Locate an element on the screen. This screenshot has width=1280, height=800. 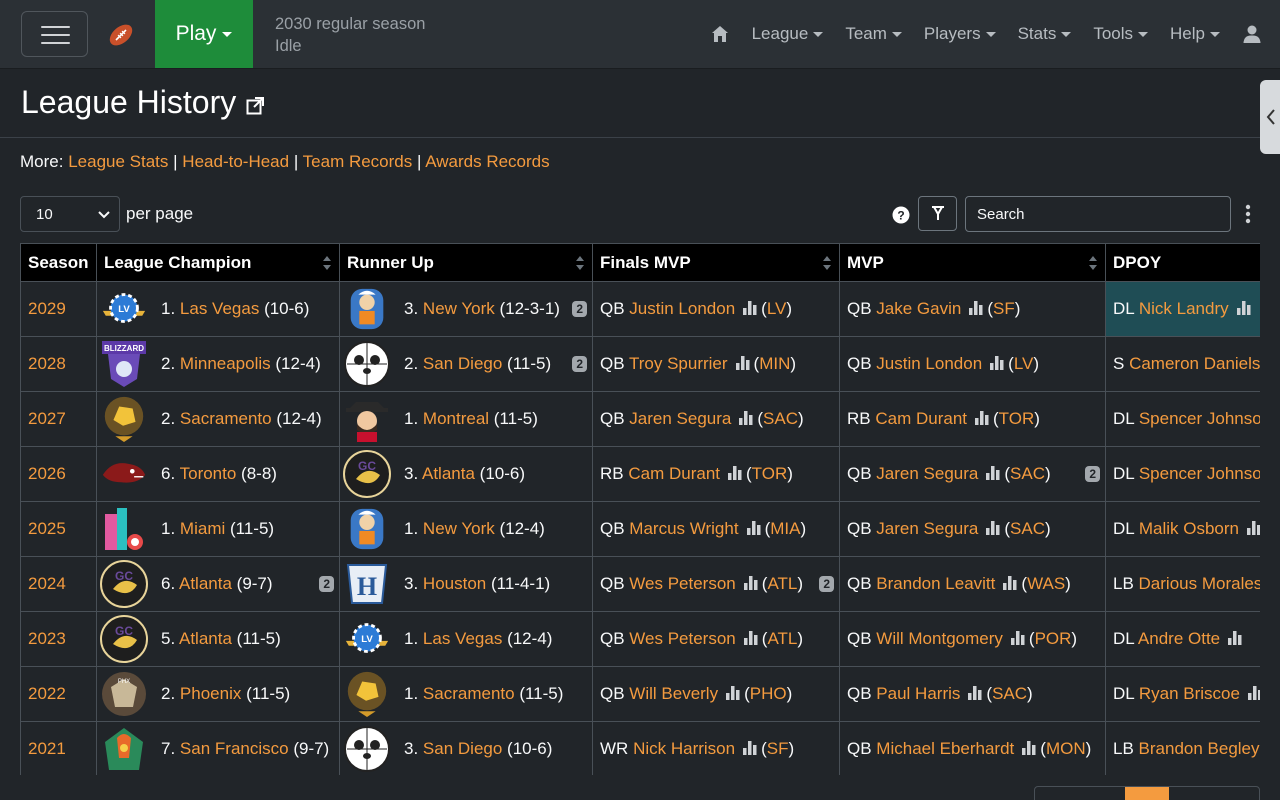
finals-mvp-player-link: Will Beverly is located at coordinates (673, 693).